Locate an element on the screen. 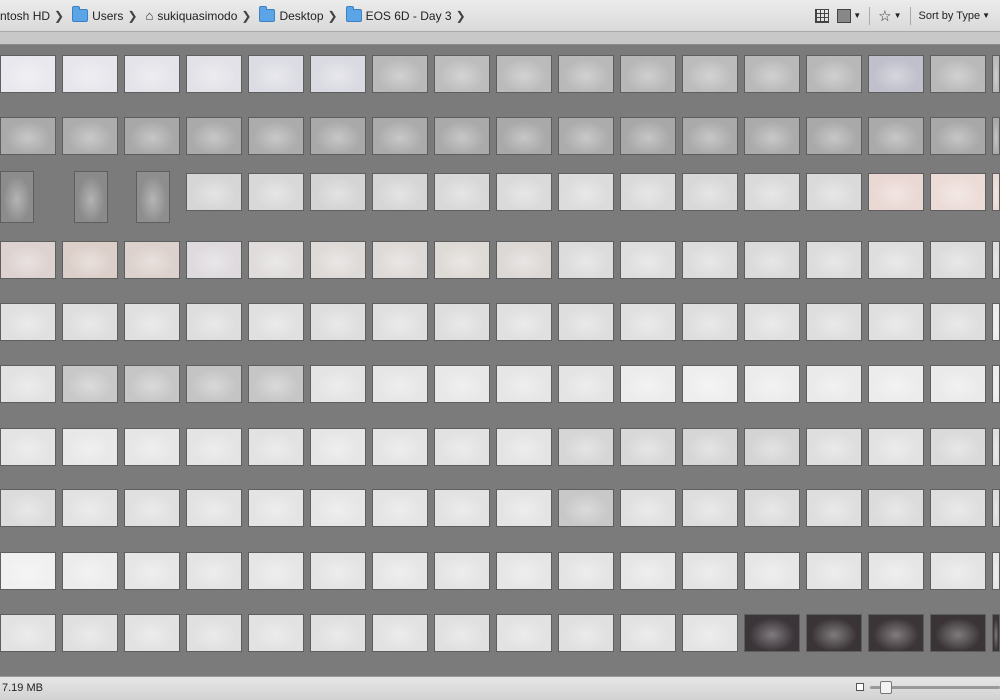 The image size is (1000, 700). breadcrumb-item-users: Users ❯ is located at coordinates (102, 14).